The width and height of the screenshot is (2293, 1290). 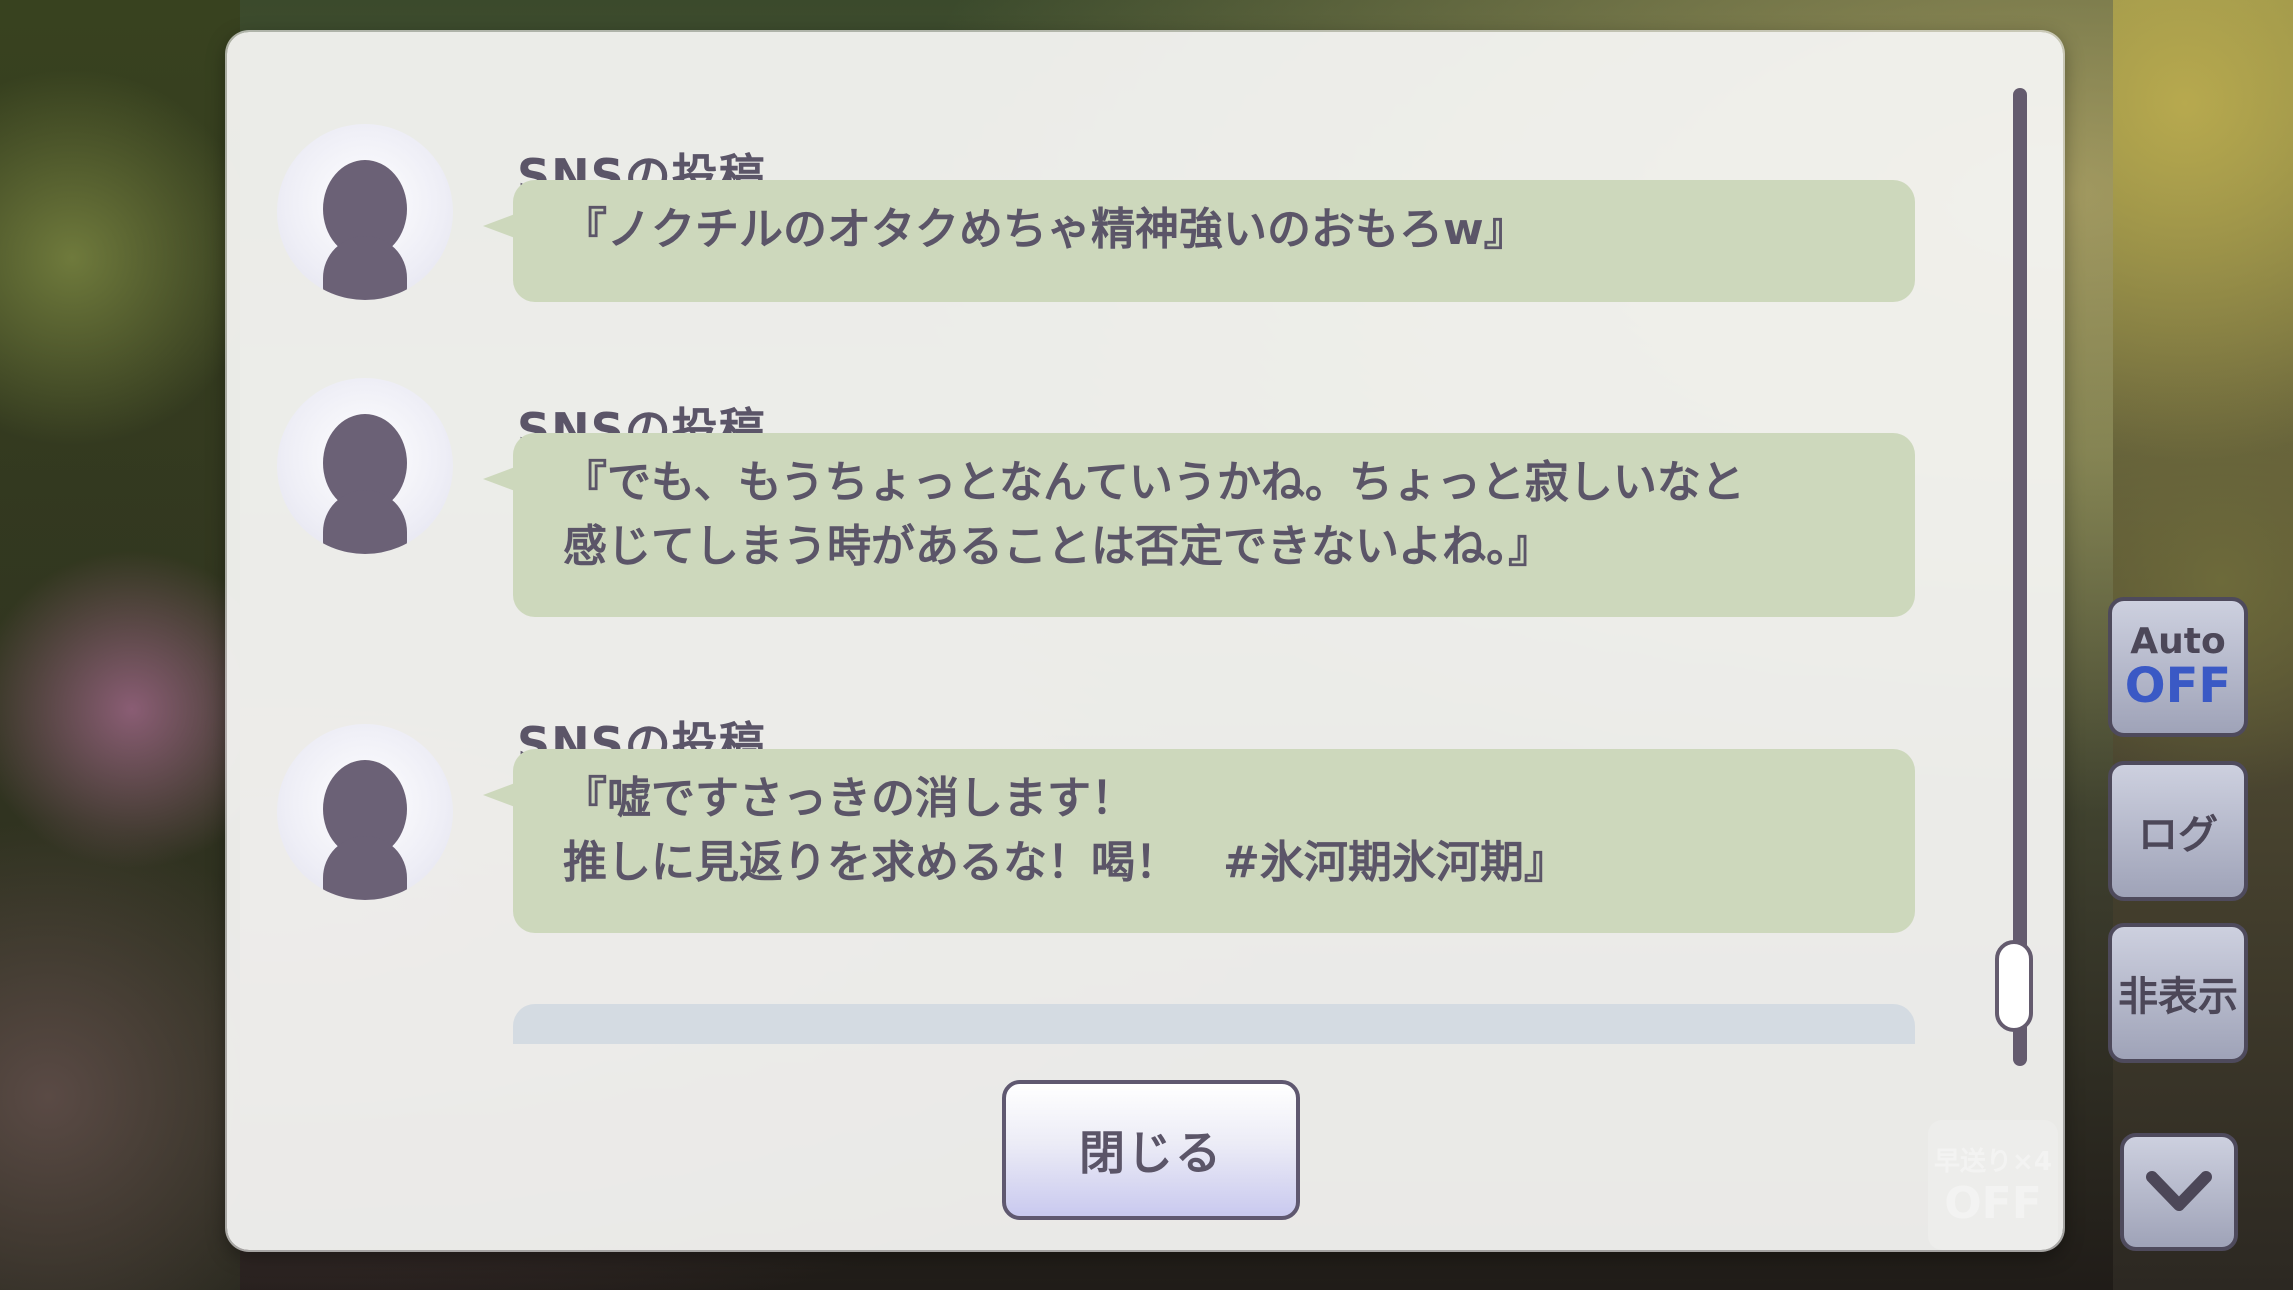 What do you see at coordinates (2178, 993) in the screenshot?
I see `hide-ui-button: 非表示` at bounding box center [2178, 993].